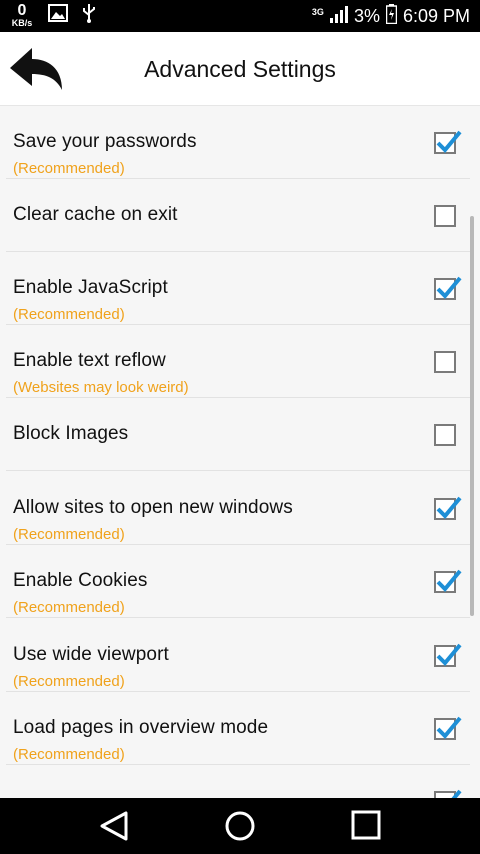 Image resolution: width=480 pixels, height=854 pixels. I want to click on usb-icon, so click(89, 15).